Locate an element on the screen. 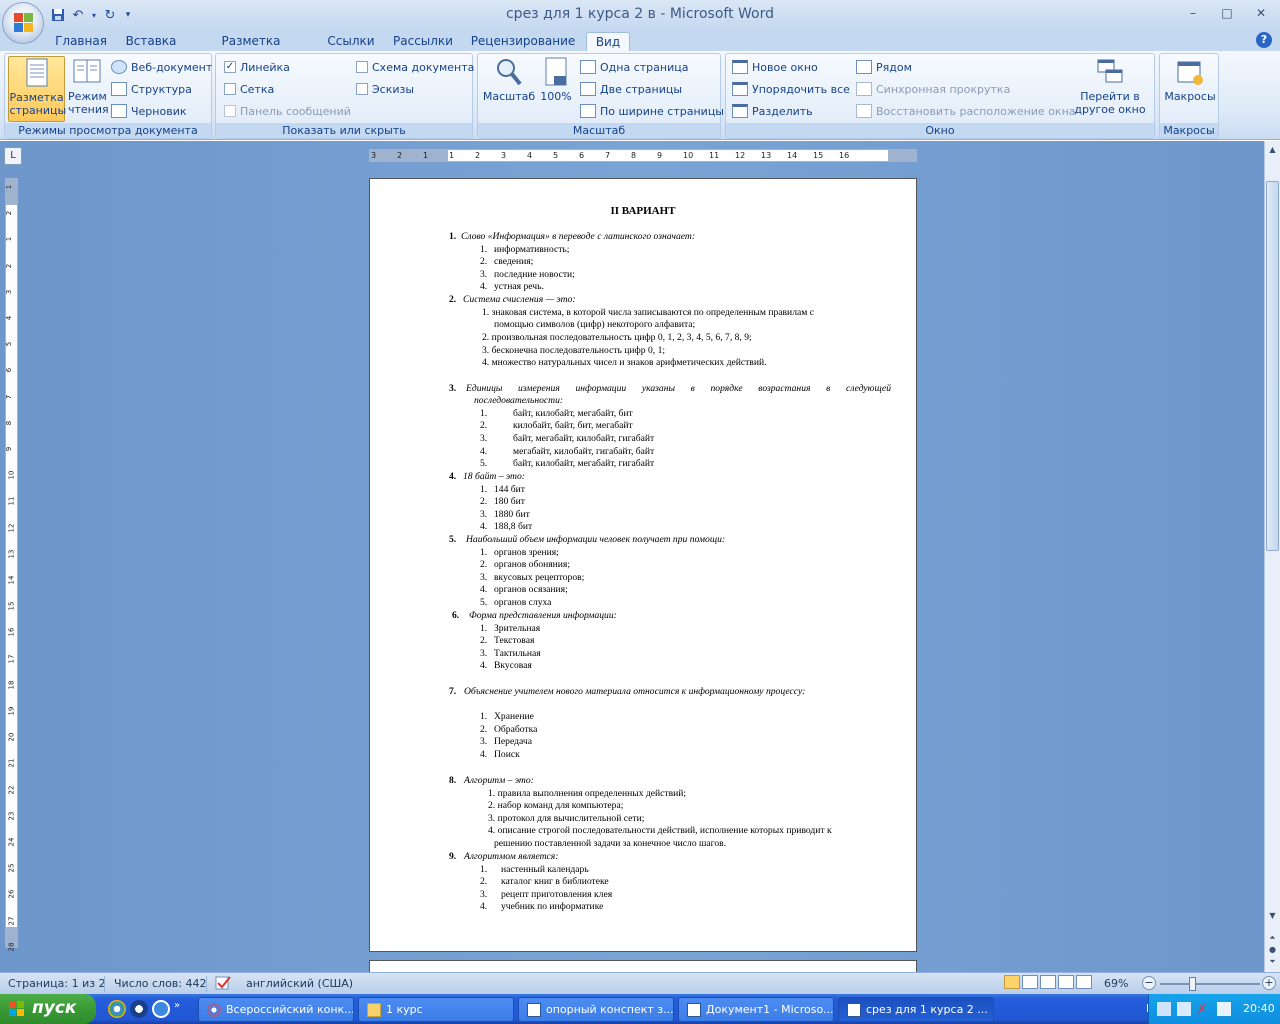 The height and width of the screenshot is (1024, 1280). zoom-100-button: 100% is located at coordinates (556, 89).